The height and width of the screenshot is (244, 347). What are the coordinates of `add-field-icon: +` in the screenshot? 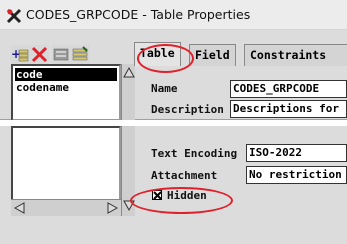 It's located at (20, 54).